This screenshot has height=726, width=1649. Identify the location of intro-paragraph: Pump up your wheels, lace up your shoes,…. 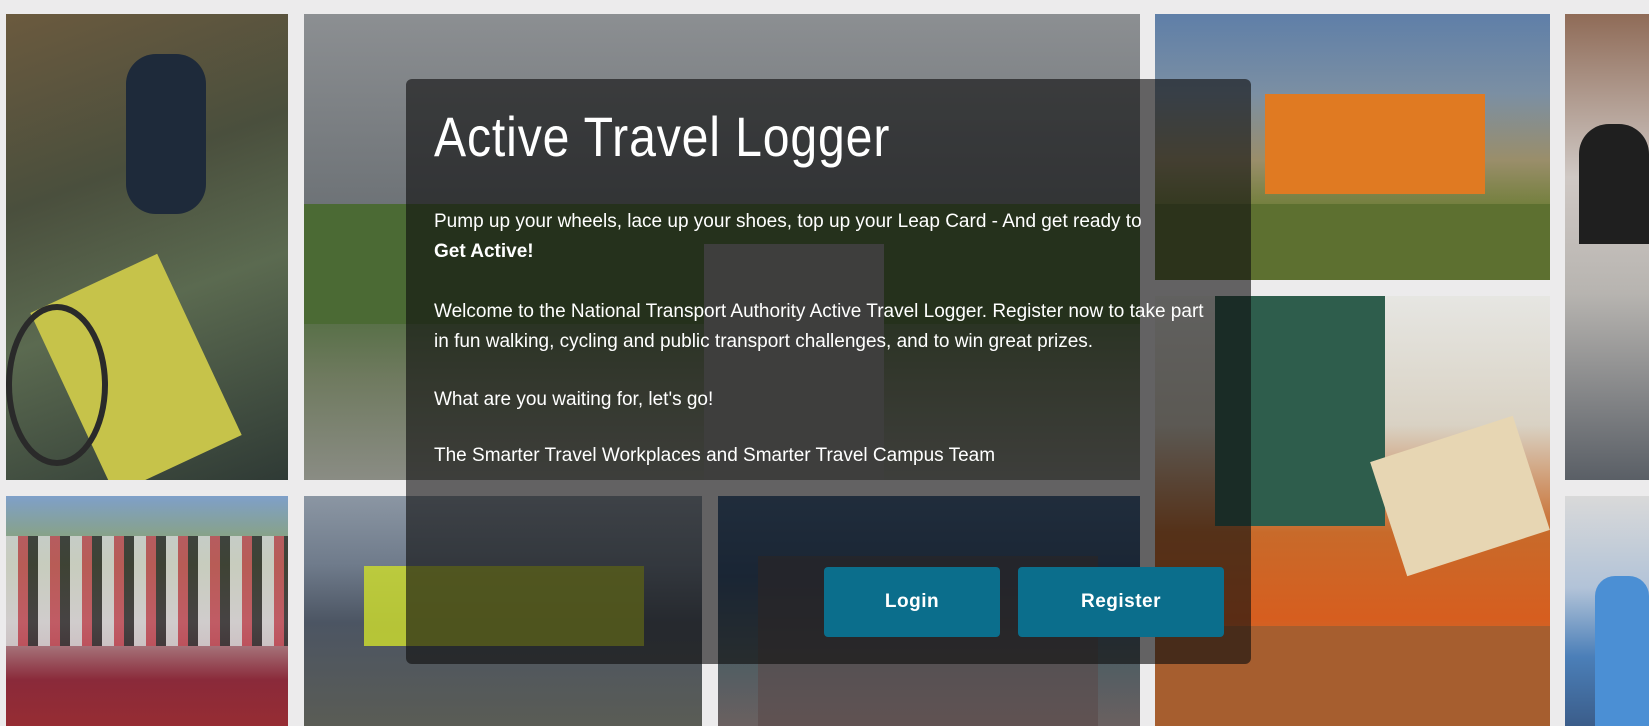
(828, 237).